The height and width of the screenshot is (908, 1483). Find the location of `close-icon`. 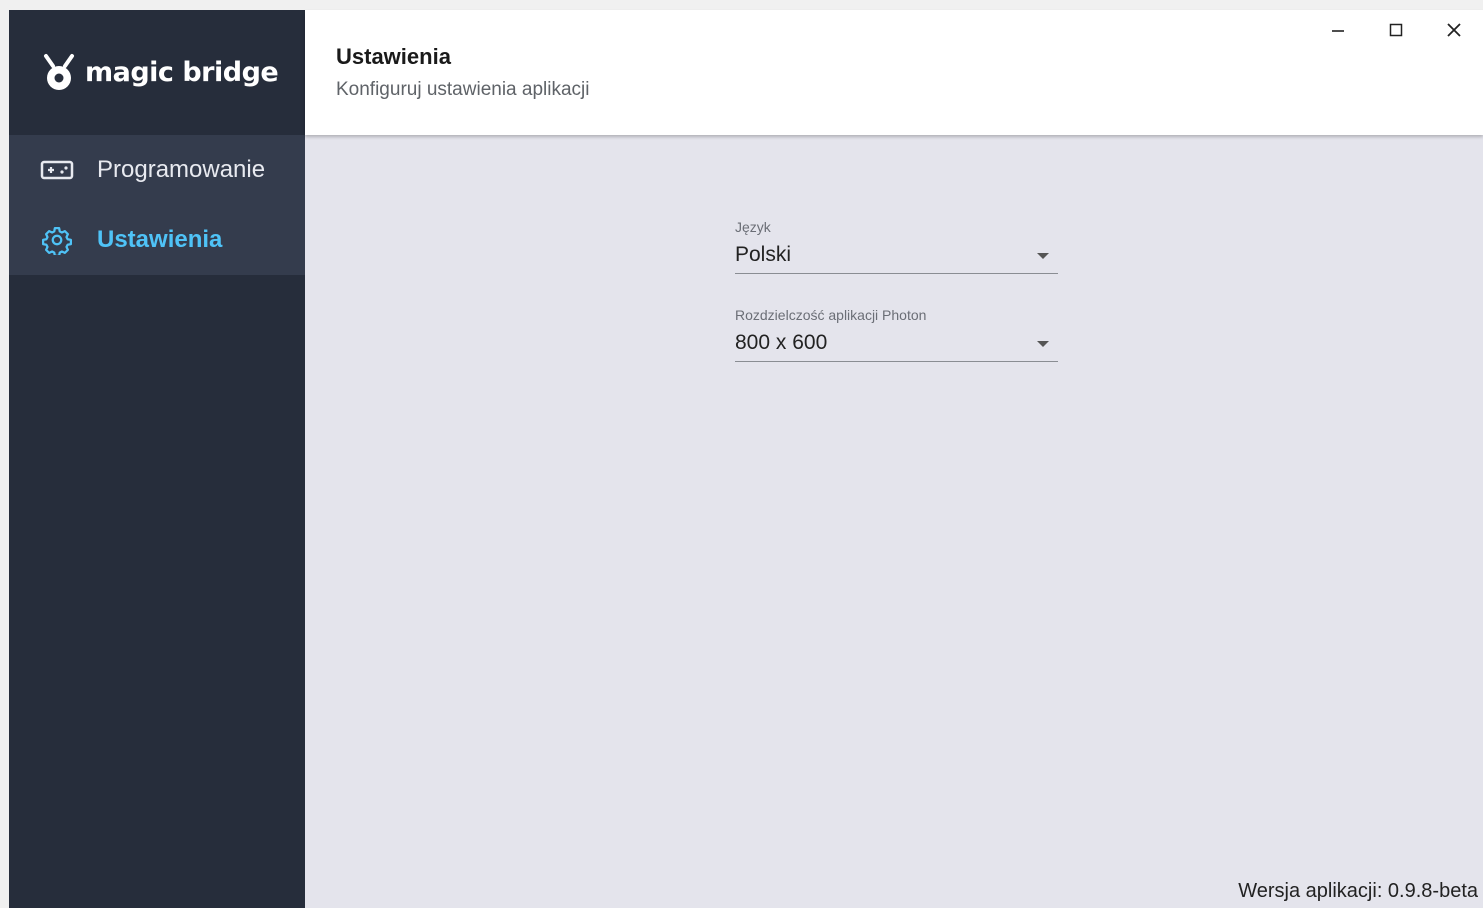

close-icon is located at coordinates (1454, 30).